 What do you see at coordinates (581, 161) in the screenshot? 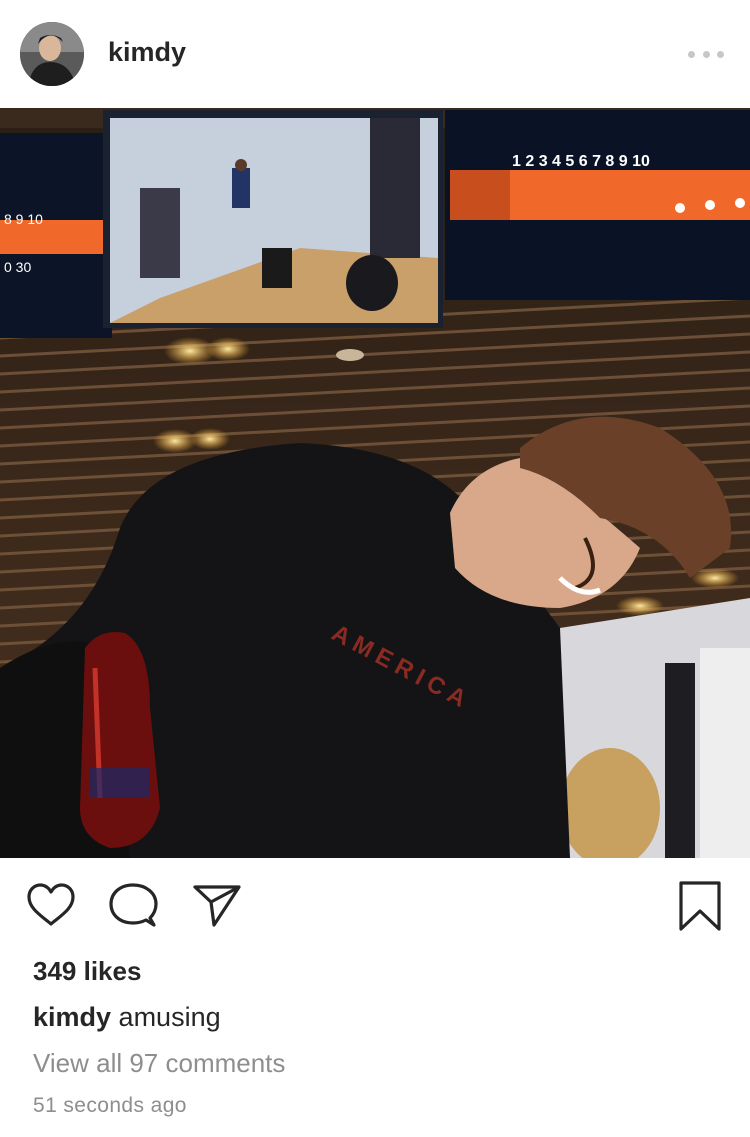
I see `scoreboard-right-frames: 1 2 3 4 5 6 7 8 9 10` at bounding box center [581, 161].